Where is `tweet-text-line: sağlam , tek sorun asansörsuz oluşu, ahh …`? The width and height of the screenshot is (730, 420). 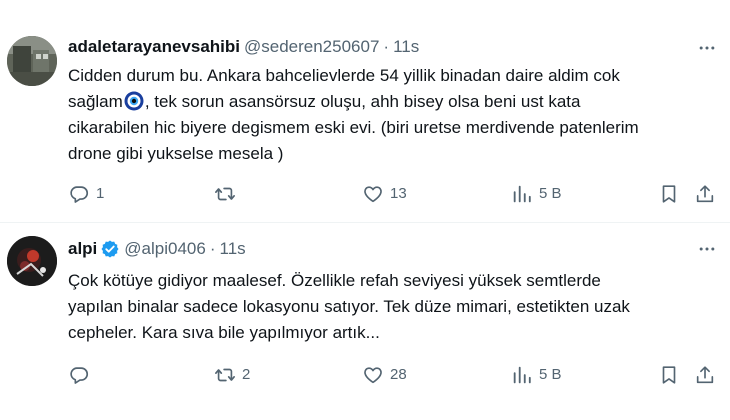
tweet-text-line: sağlam , tek sorun asansörsuz oluşu, ahh … is located at coordinates (388, 102).